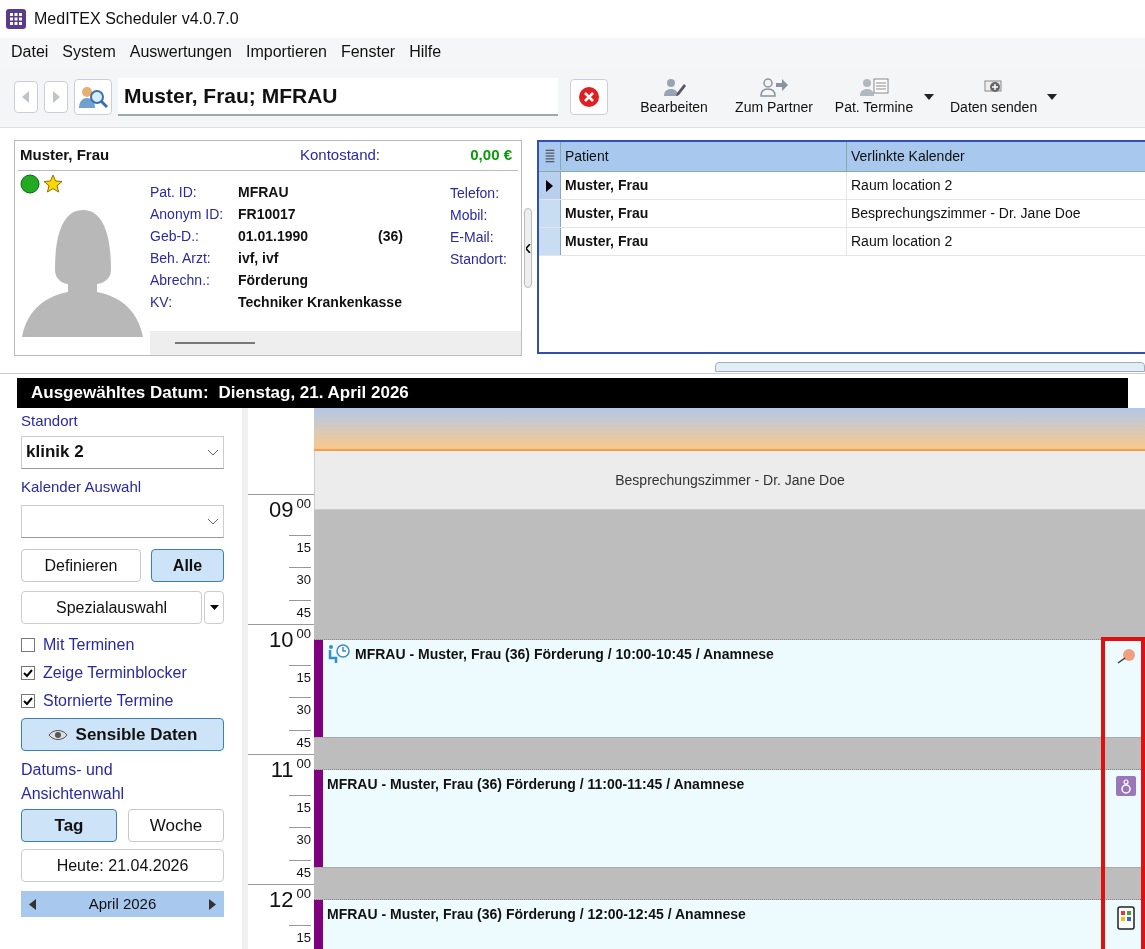  I want to click on view-button: Woche, so click(176, 825).